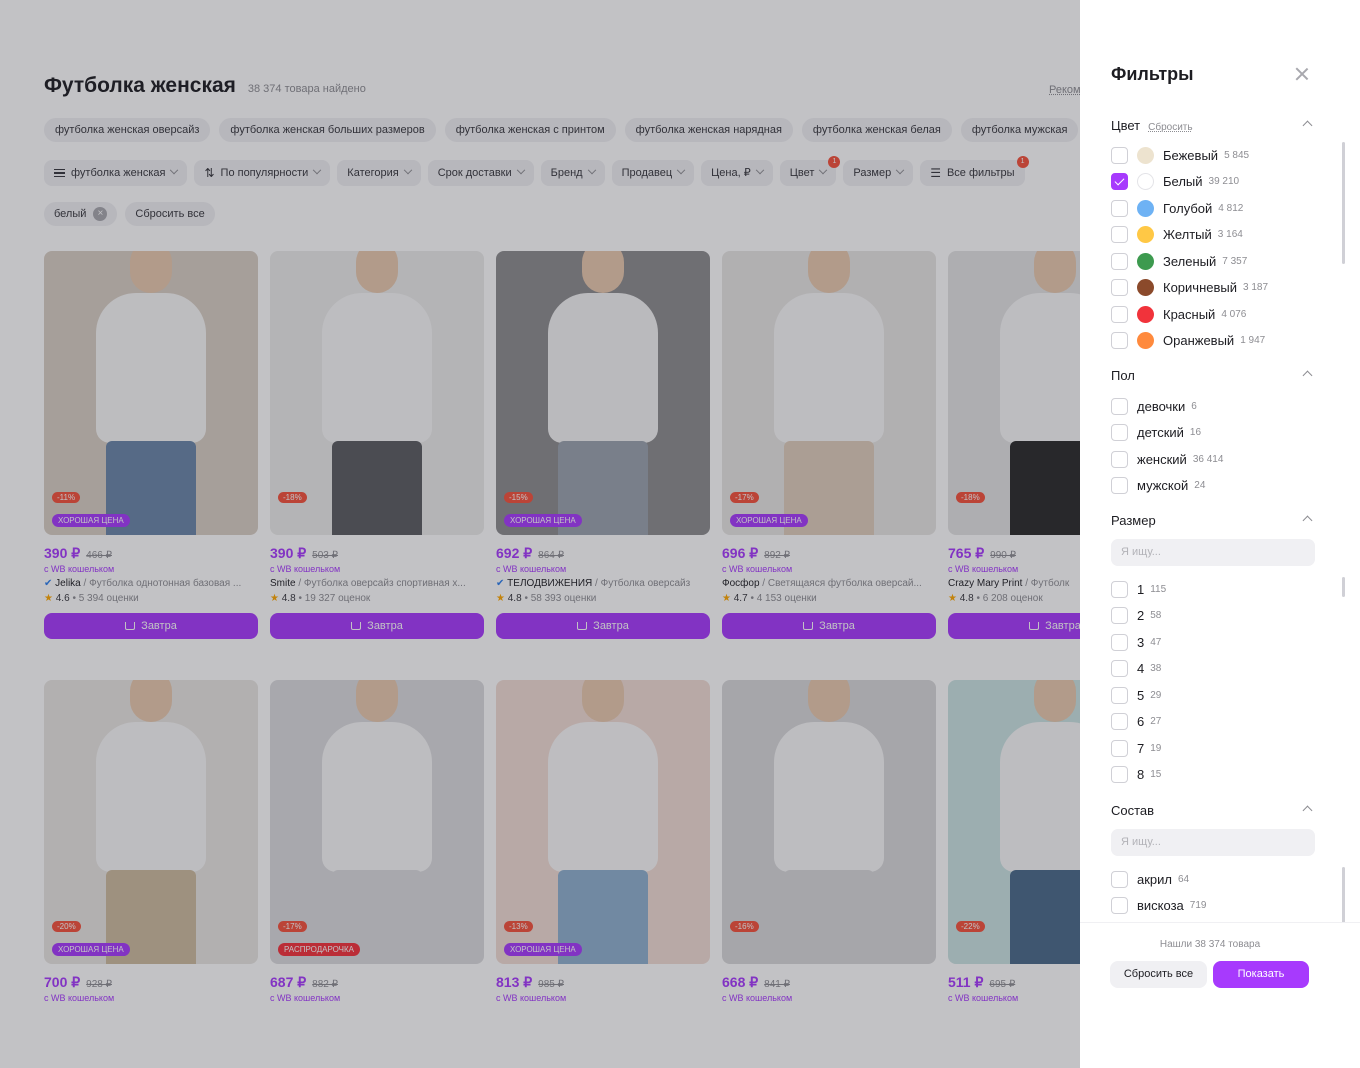  I want to click on gender-option: женский 36 414, so click(1213, 459).